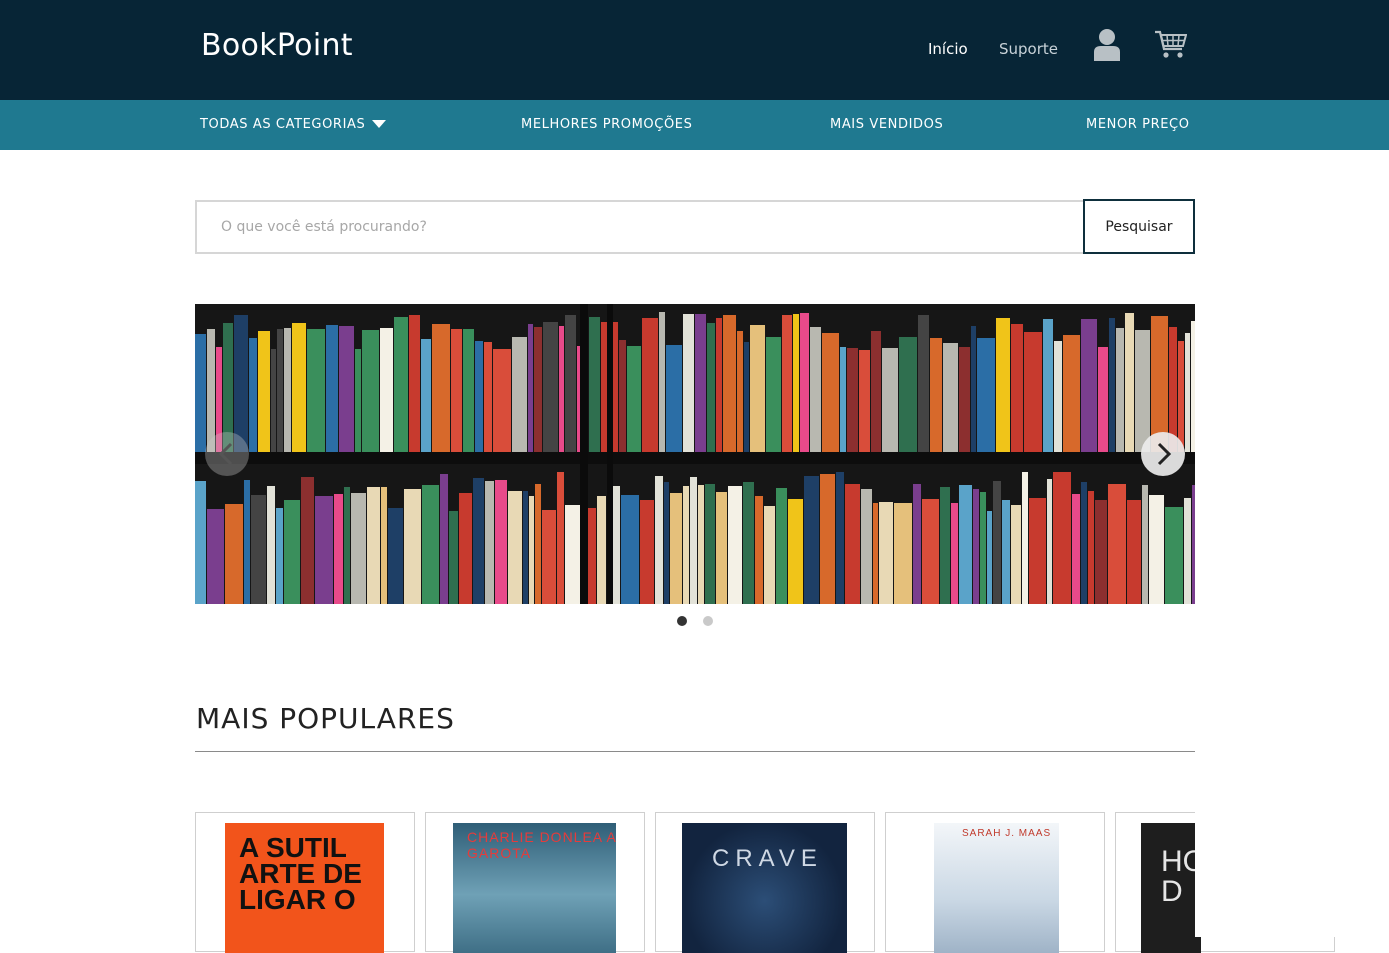 This screenshot has height=953, width=1389. Describe the element at coordinates (767, 858) in the screenshot. I see `book-cover-title: CRAVE` at that location.